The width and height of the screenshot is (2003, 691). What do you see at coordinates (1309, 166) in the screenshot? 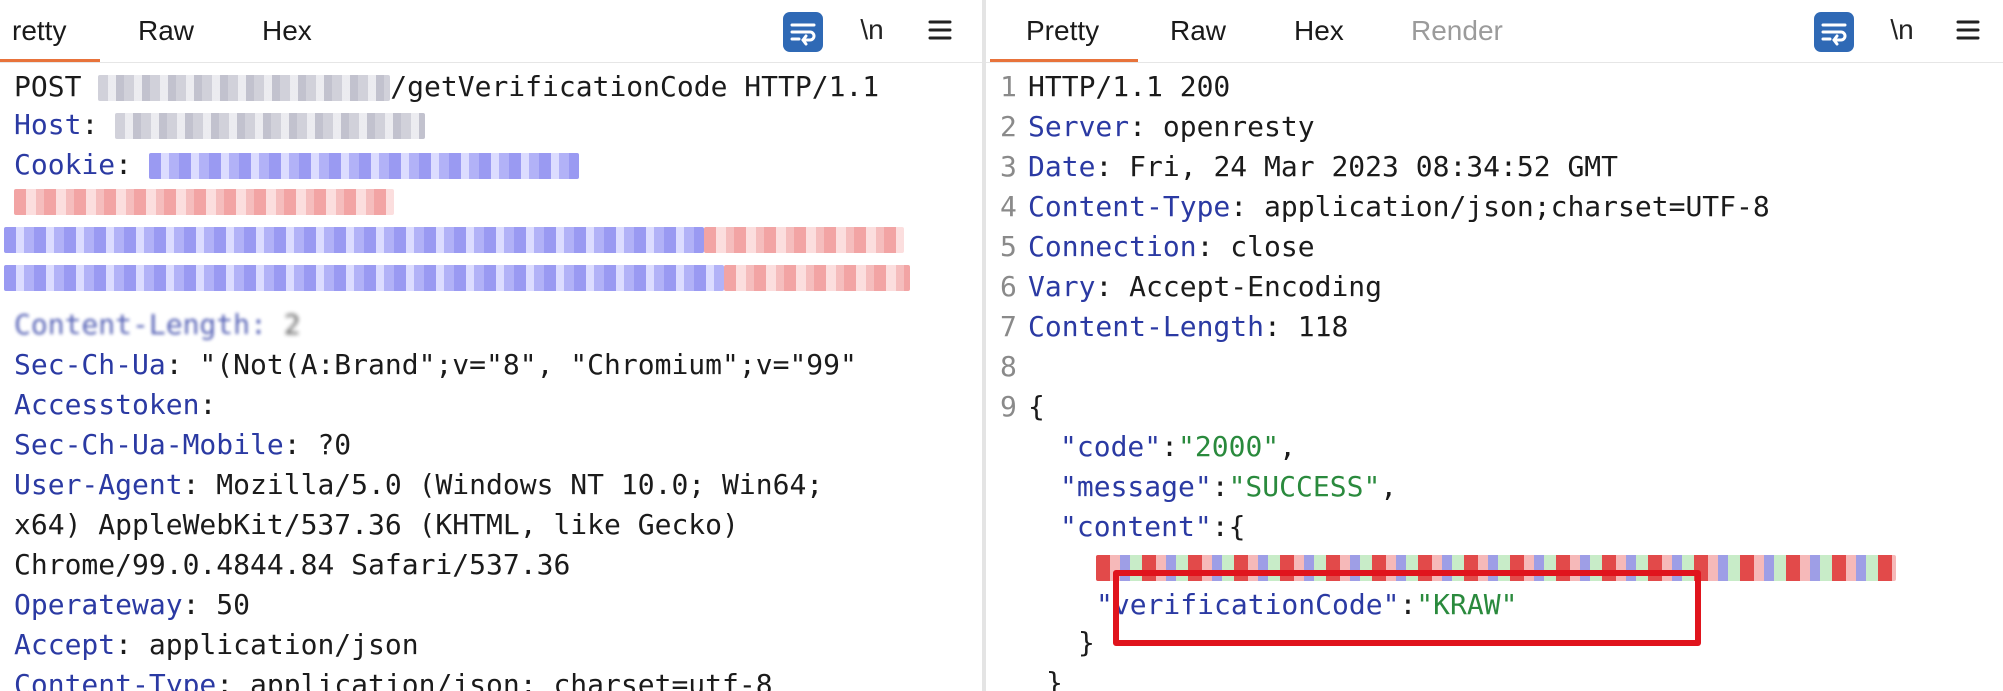
I see `response-line-3: 3 Date: Fri, 24 Mar 2023 08:34:52 GMT` at bounding box center [1309, 166].